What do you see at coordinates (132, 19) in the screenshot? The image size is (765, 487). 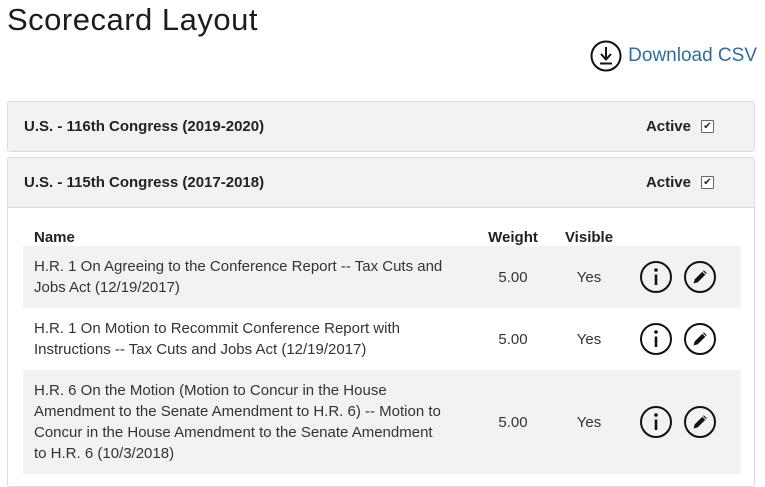 I see `page-title: Scorecard Layout` at bounding box center [132, 19].